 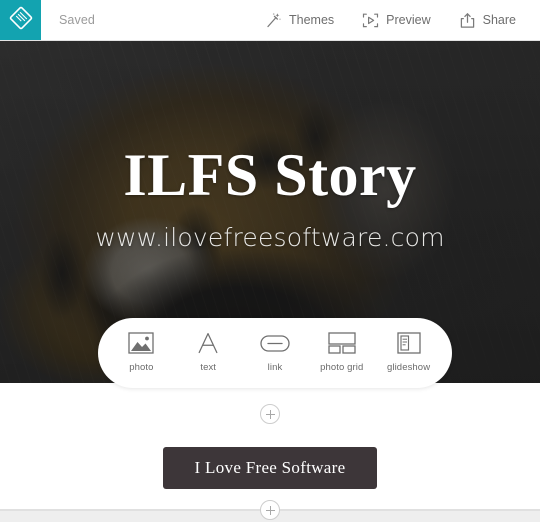 I want to click on share-label: Share, so click(x=499, y=20).